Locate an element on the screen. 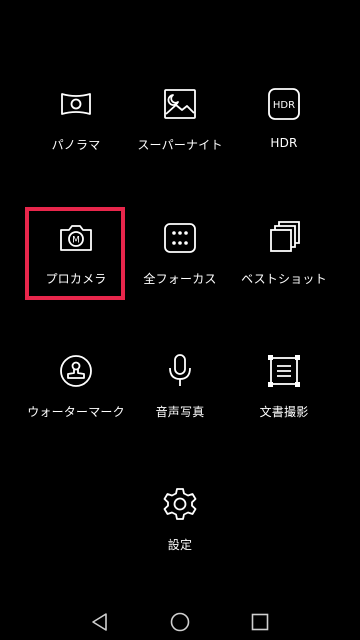  mode-label: ベストショット is located at coordinates (284, 279).